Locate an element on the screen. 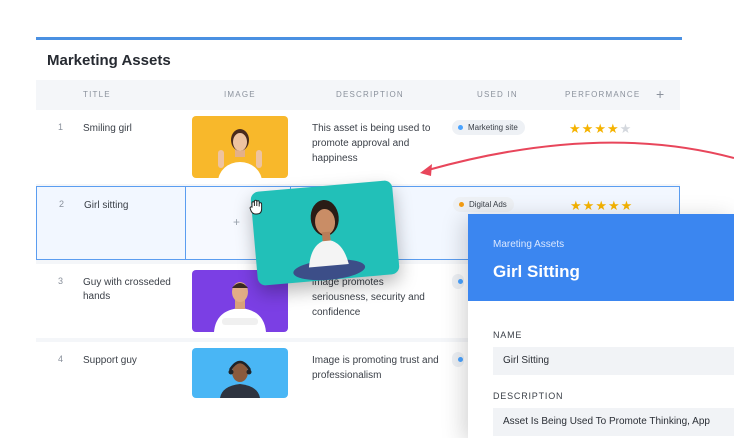 The image size is (734, 438). column-header-image: IMAGE is located at coordinates (240, 94).